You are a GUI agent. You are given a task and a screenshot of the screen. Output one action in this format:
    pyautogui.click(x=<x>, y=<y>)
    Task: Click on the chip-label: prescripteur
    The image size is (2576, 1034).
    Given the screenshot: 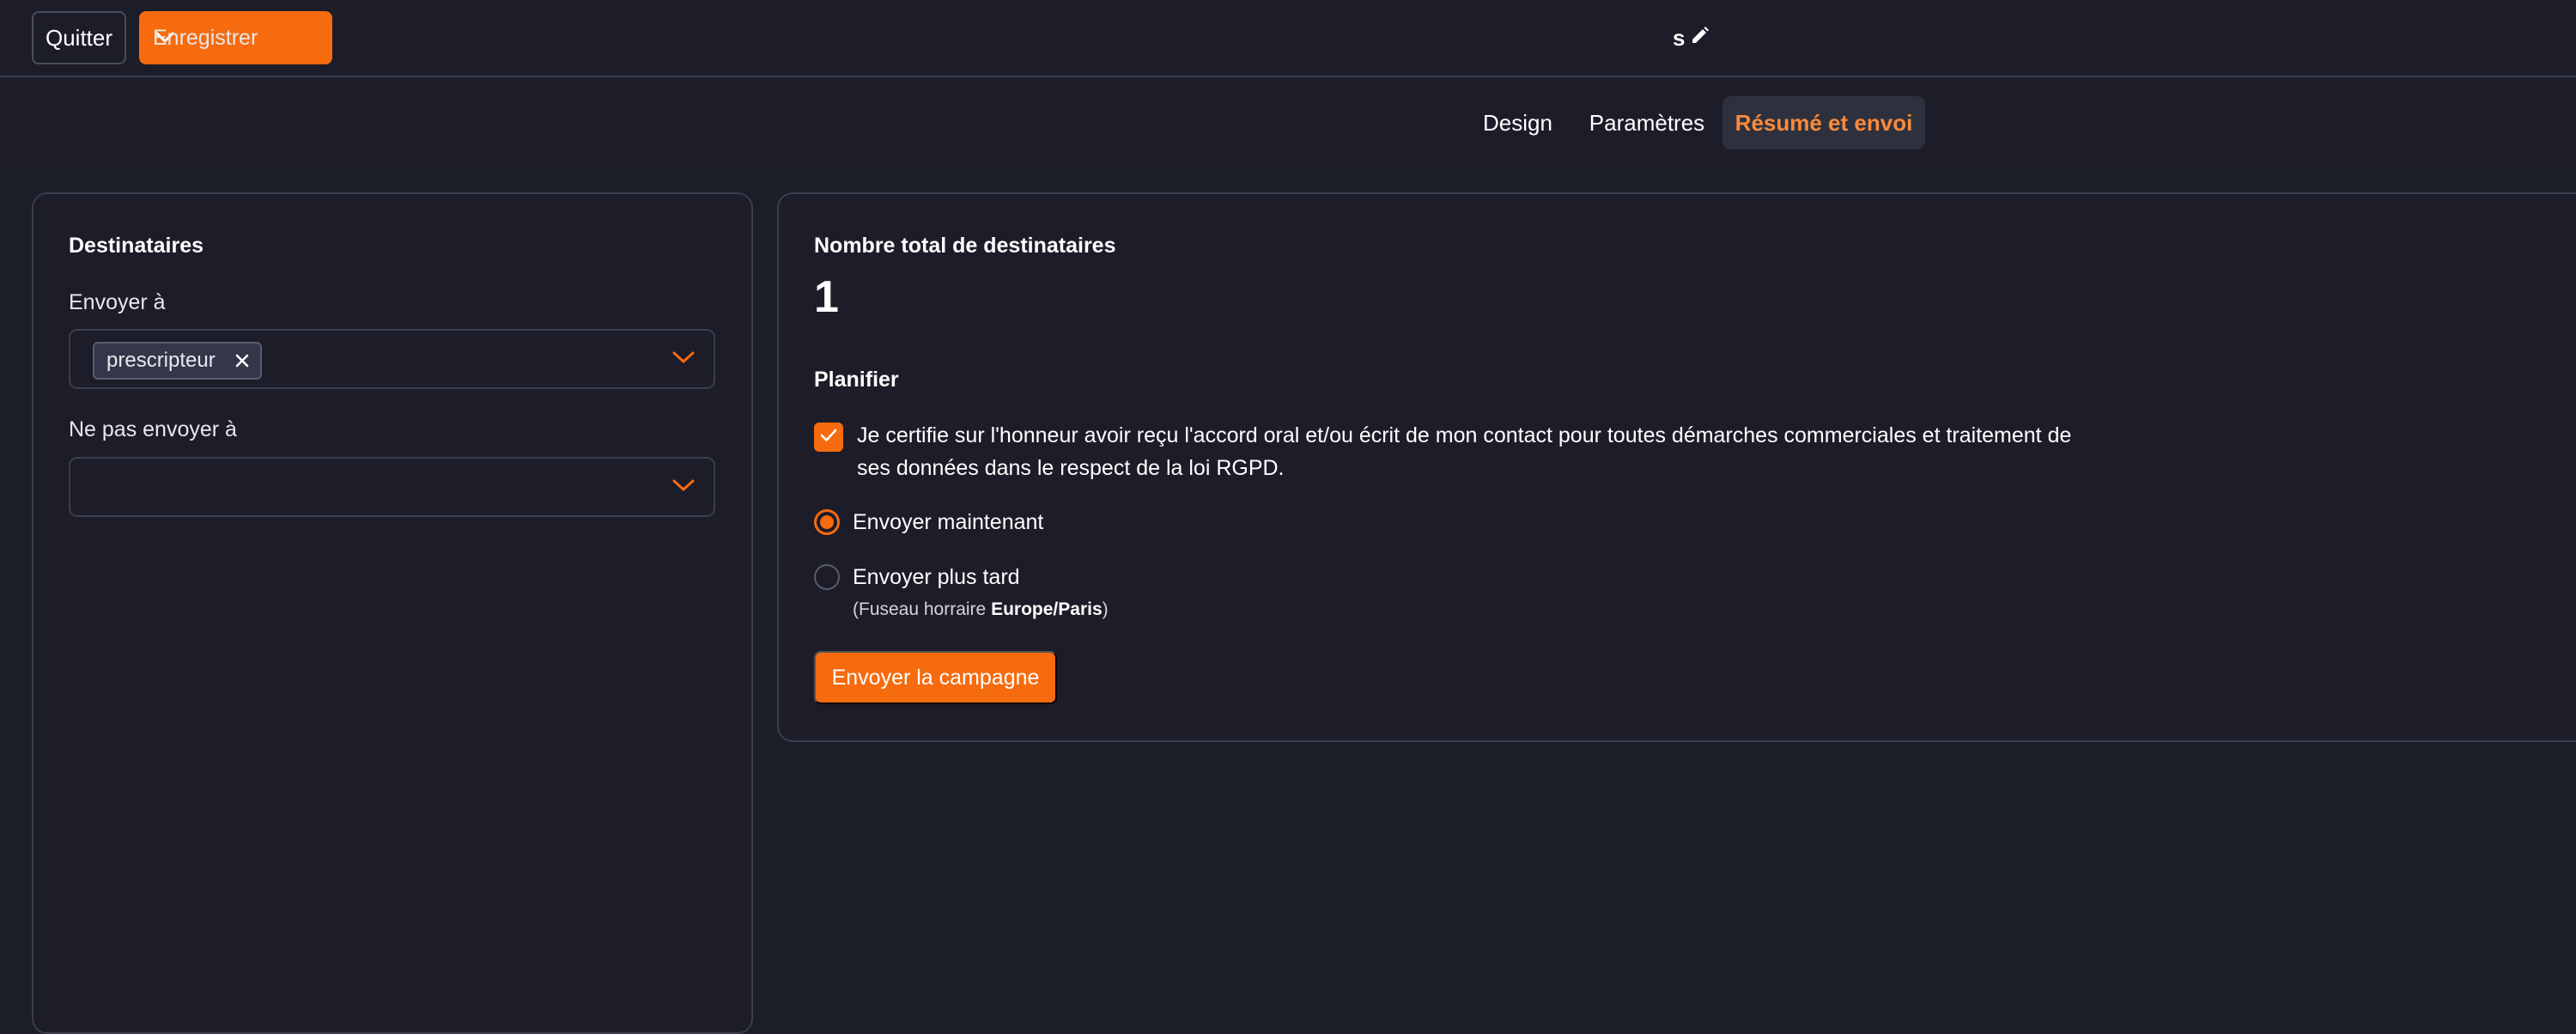 What is the action you would take?
    pyautogui.click(x=161, y=360)
    